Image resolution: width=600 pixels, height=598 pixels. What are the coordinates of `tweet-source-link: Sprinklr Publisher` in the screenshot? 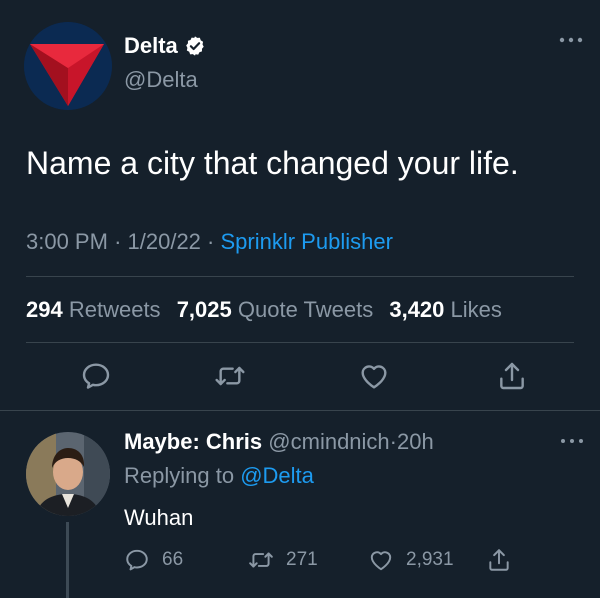 It's located at (307, 241).